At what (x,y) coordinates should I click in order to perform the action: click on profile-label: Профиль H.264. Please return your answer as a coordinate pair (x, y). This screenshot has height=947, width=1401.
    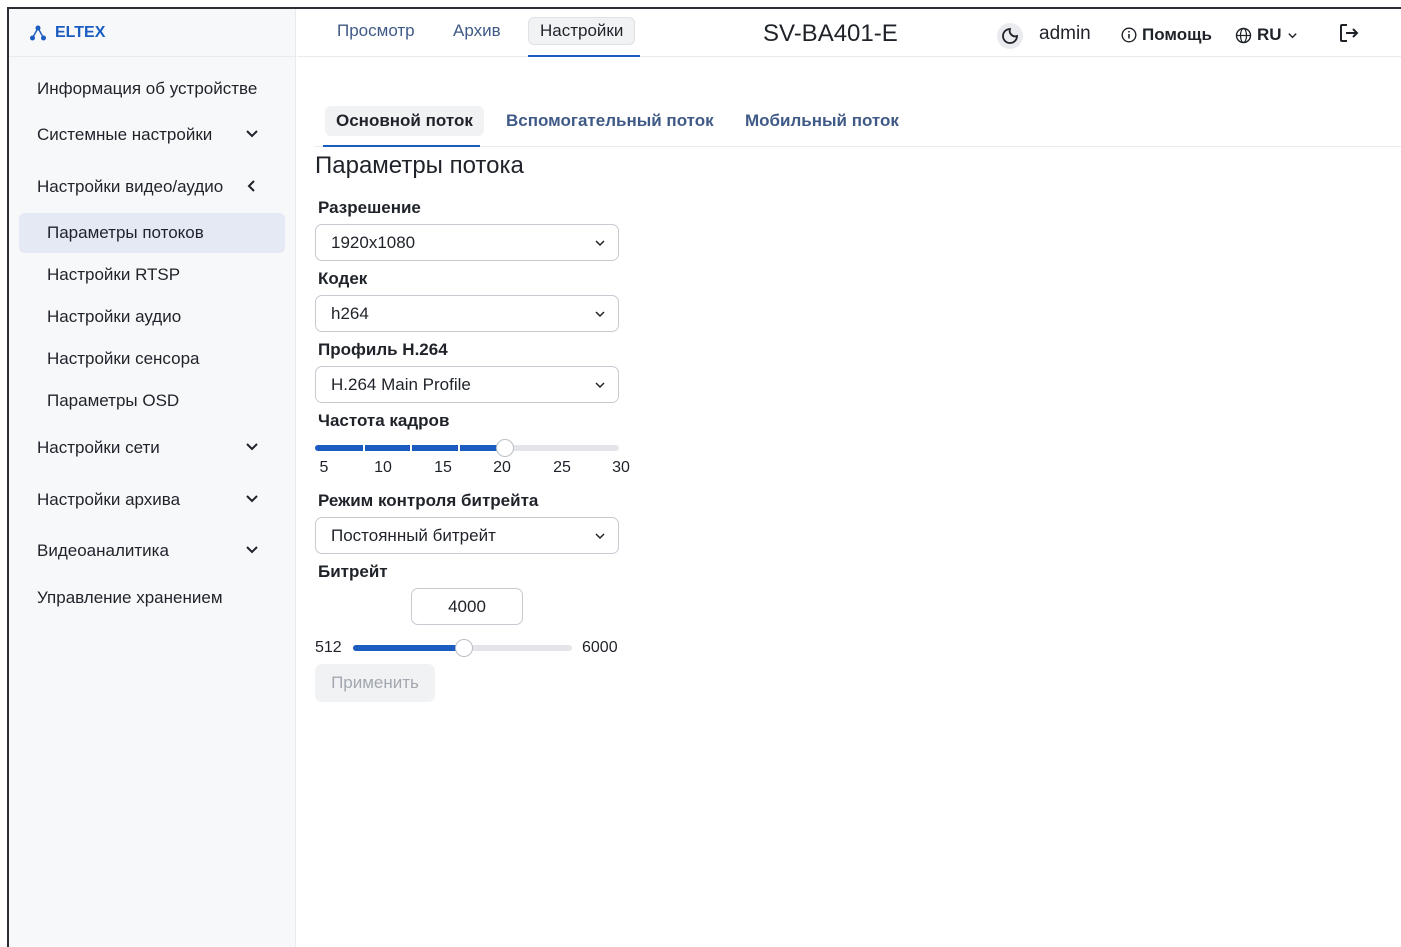
    Looking at the image, I should click on (383, 349).